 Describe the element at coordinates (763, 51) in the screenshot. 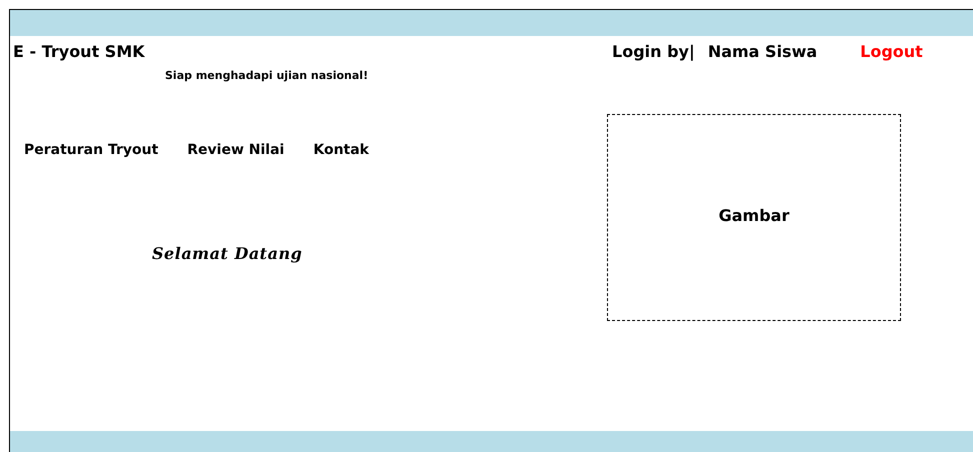

I see `user-name: Nama Siswa` at that location.